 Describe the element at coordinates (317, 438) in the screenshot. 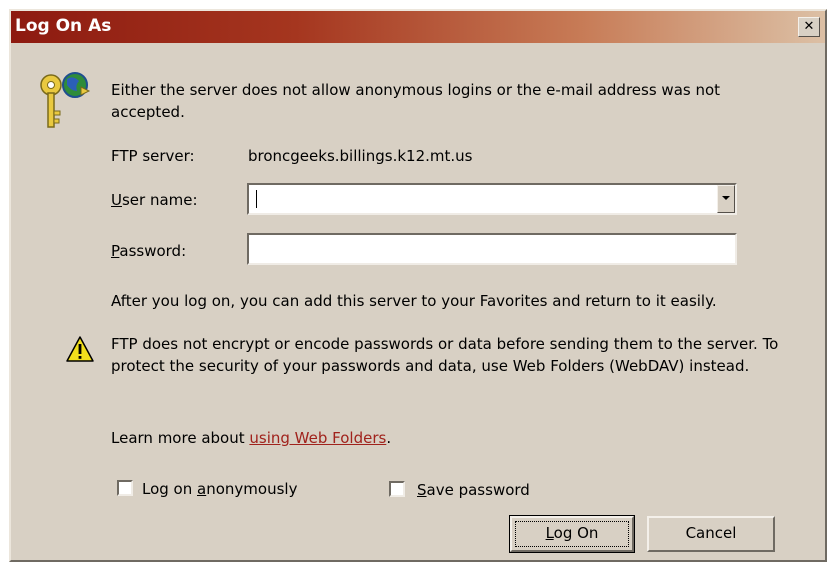

I see `web-folders-link: using Web Folders` at that location.